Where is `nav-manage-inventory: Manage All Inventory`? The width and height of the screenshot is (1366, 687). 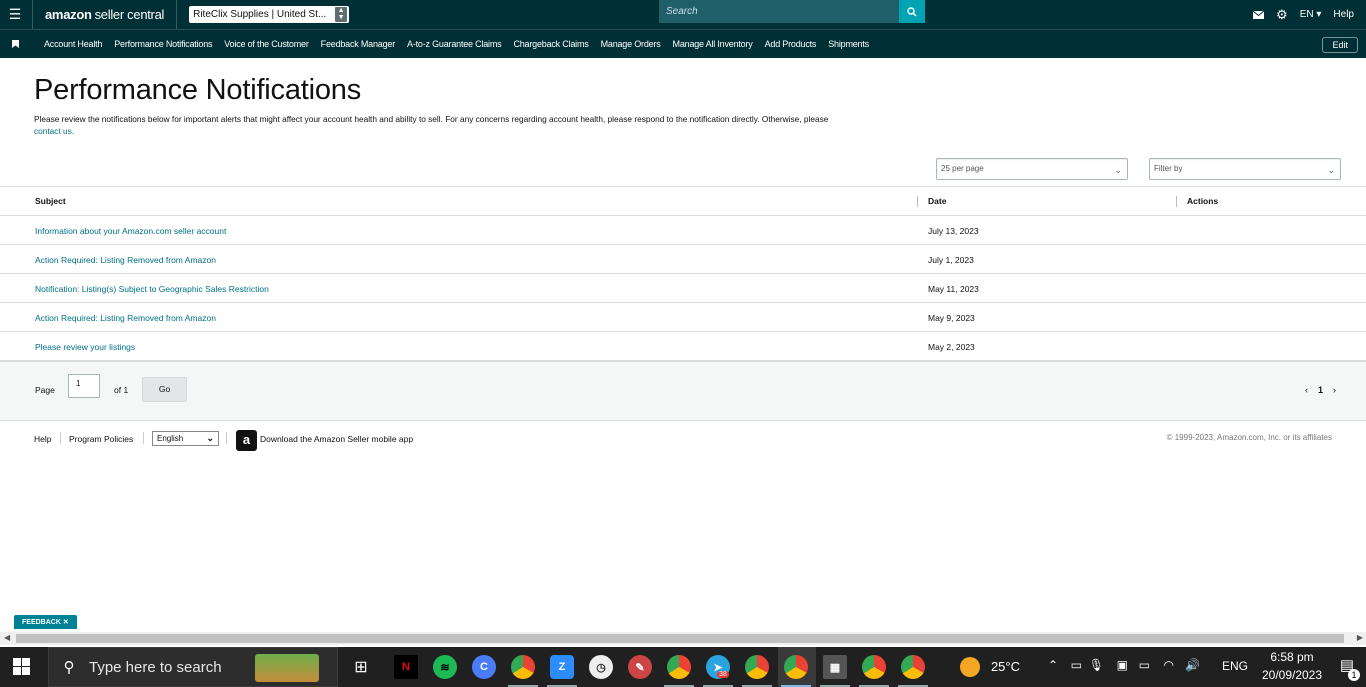 nav-manage-inventory: Manage All Inventory is located at coordinates (713, 44).